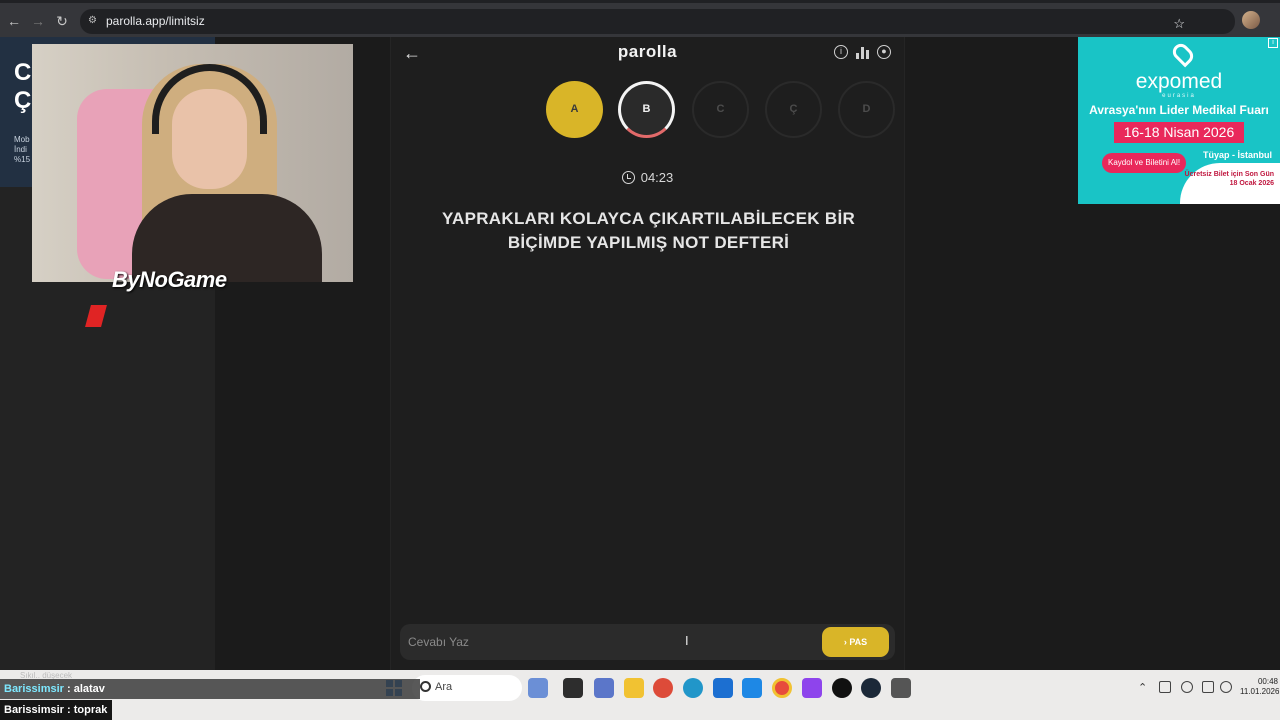 This screenshot has height=720, width=1280. What do you see at coordinates (608, 642) in the screenshot?
I see `answer-input` at bounding box center [608, 642].